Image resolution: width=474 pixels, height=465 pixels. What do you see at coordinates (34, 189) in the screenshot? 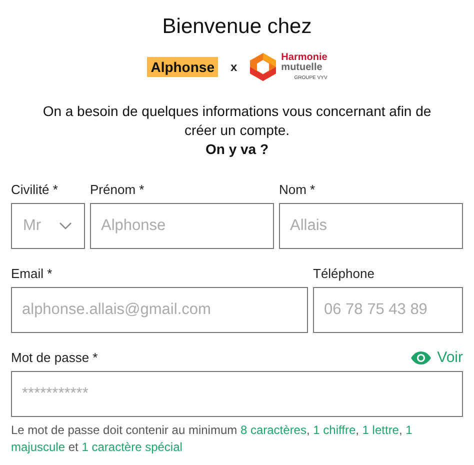
I see `field-label: Civilité *` at bounding box center [34, 189].